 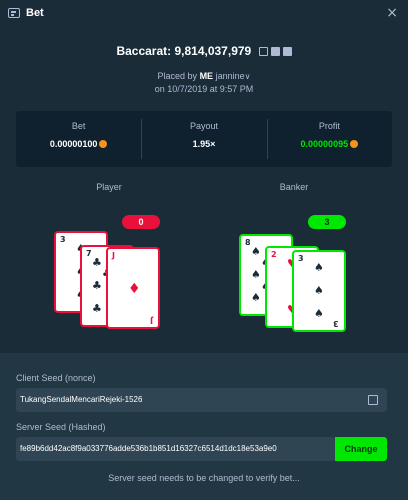 What do you see at coordinates (361, 449) in the screenshot?
I see `change-seed-button: Change` at bounding box center [361, 449].